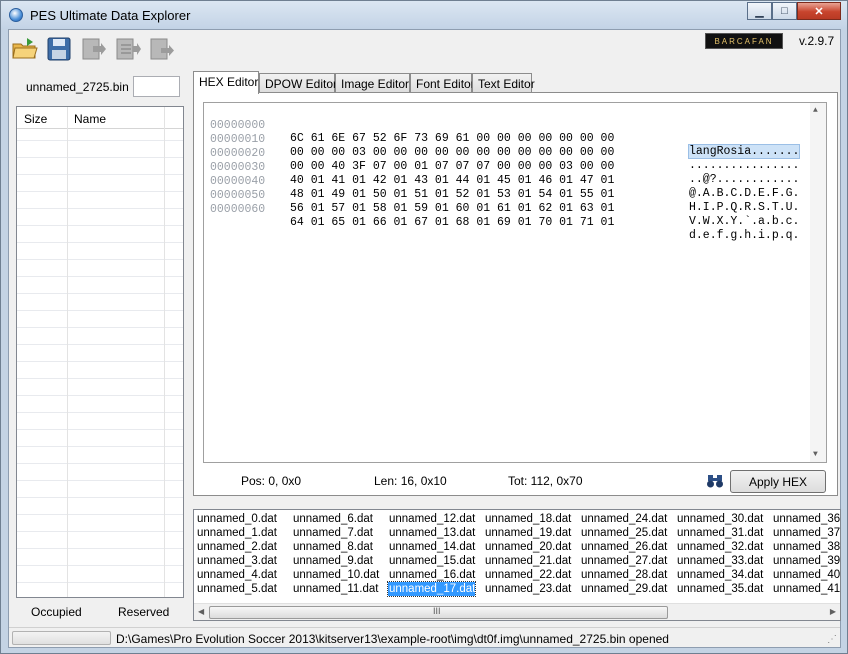  I want to click on list-item: unnamed_3.dat, so click(236, 561).